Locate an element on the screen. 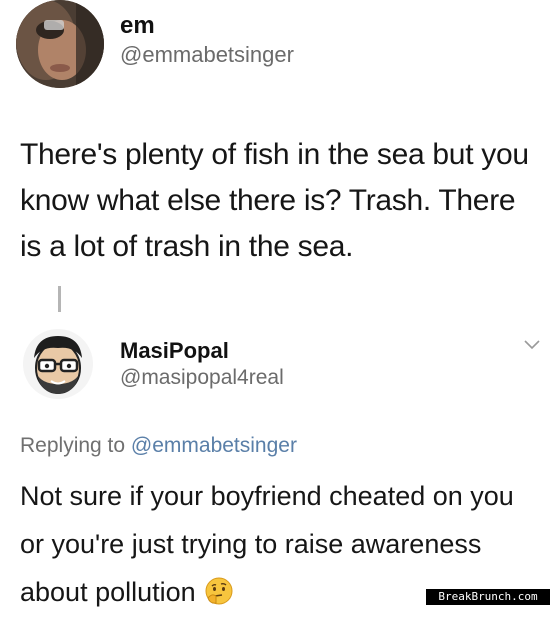 This screenshot has height=621, width=550. watermark: BreakBrunch.com is located at coordinates (488, 597).